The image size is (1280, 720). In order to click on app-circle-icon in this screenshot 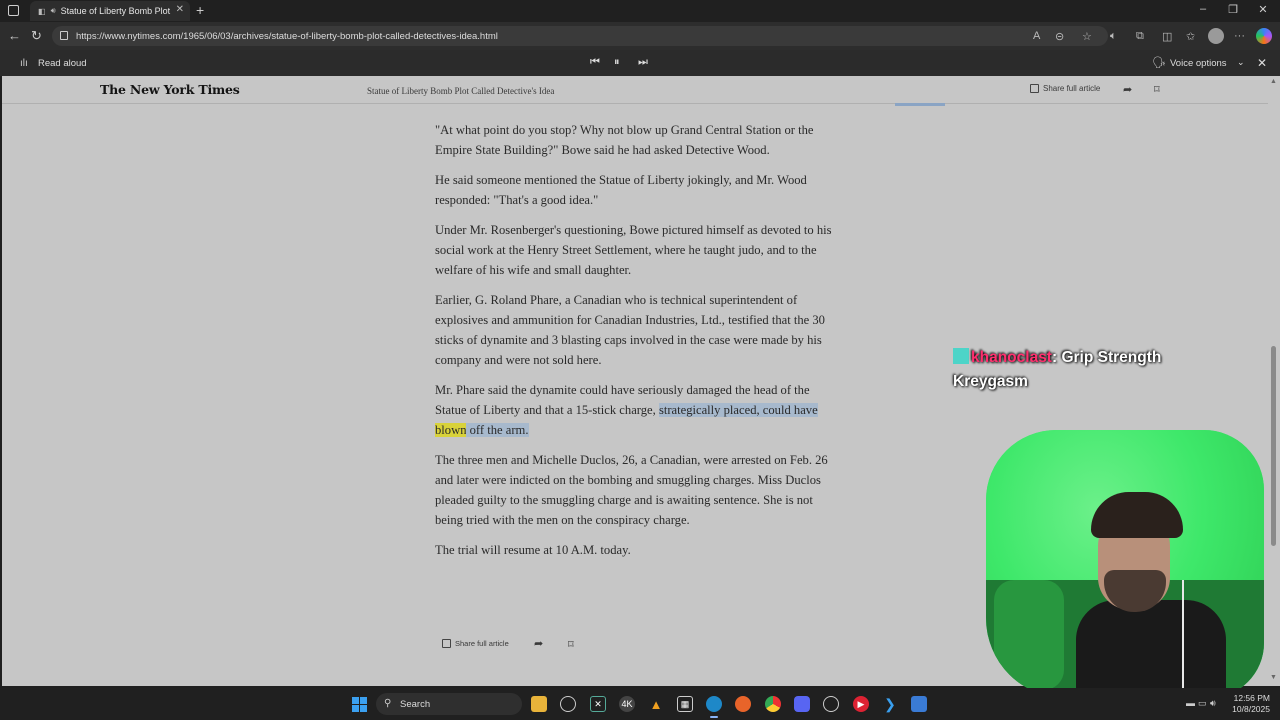, I will do `click(568, 704)`.